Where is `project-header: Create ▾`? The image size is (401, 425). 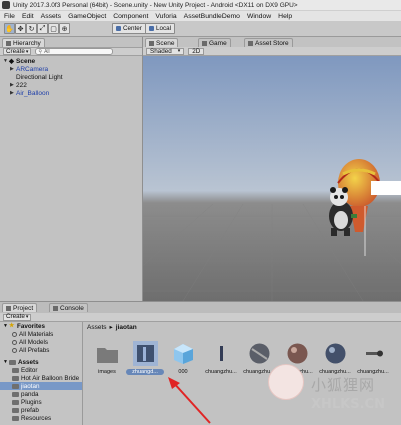
project-header: Create ▾ is located at coordinates (200, 317).